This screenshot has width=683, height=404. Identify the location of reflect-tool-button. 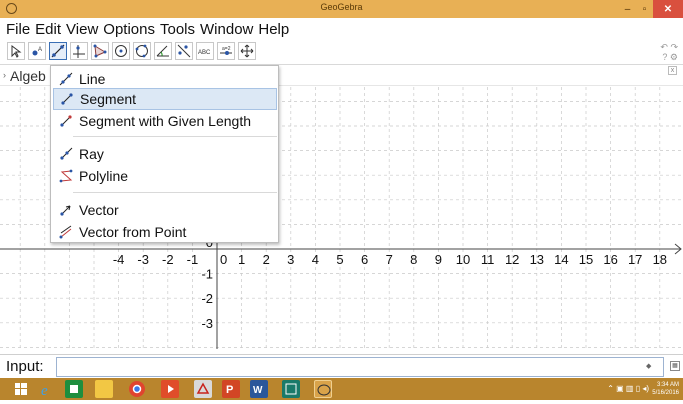
(184, 51).